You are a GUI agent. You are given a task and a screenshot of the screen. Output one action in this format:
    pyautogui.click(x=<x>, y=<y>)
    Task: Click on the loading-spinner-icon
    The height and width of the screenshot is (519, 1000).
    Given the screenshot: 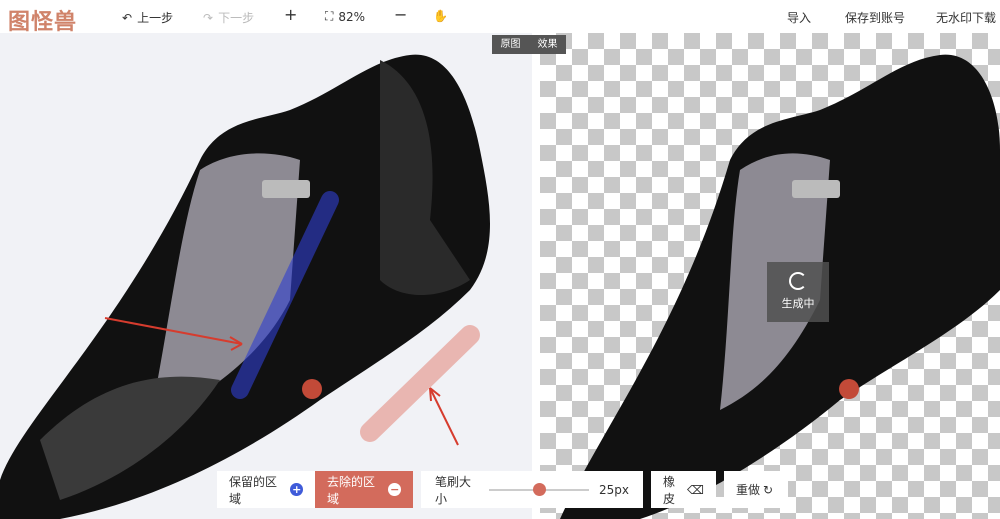 What is the action you would take?
    pyautogui.click(x=798, y=281)
    